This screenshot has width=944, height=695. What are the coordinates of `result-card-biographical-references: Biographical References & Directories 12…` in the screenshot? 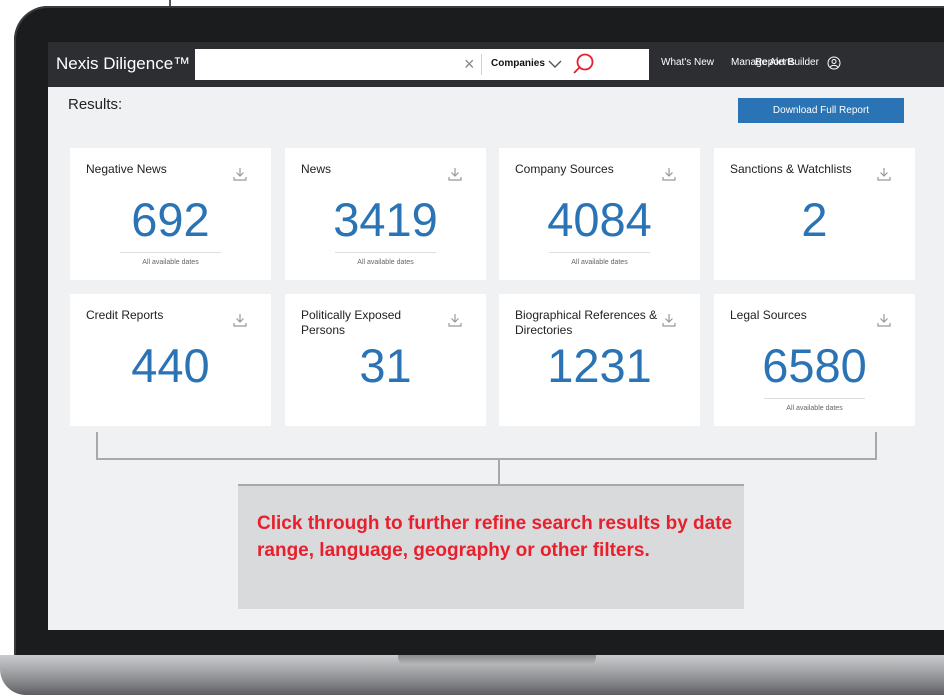 It's located at (599, 360).